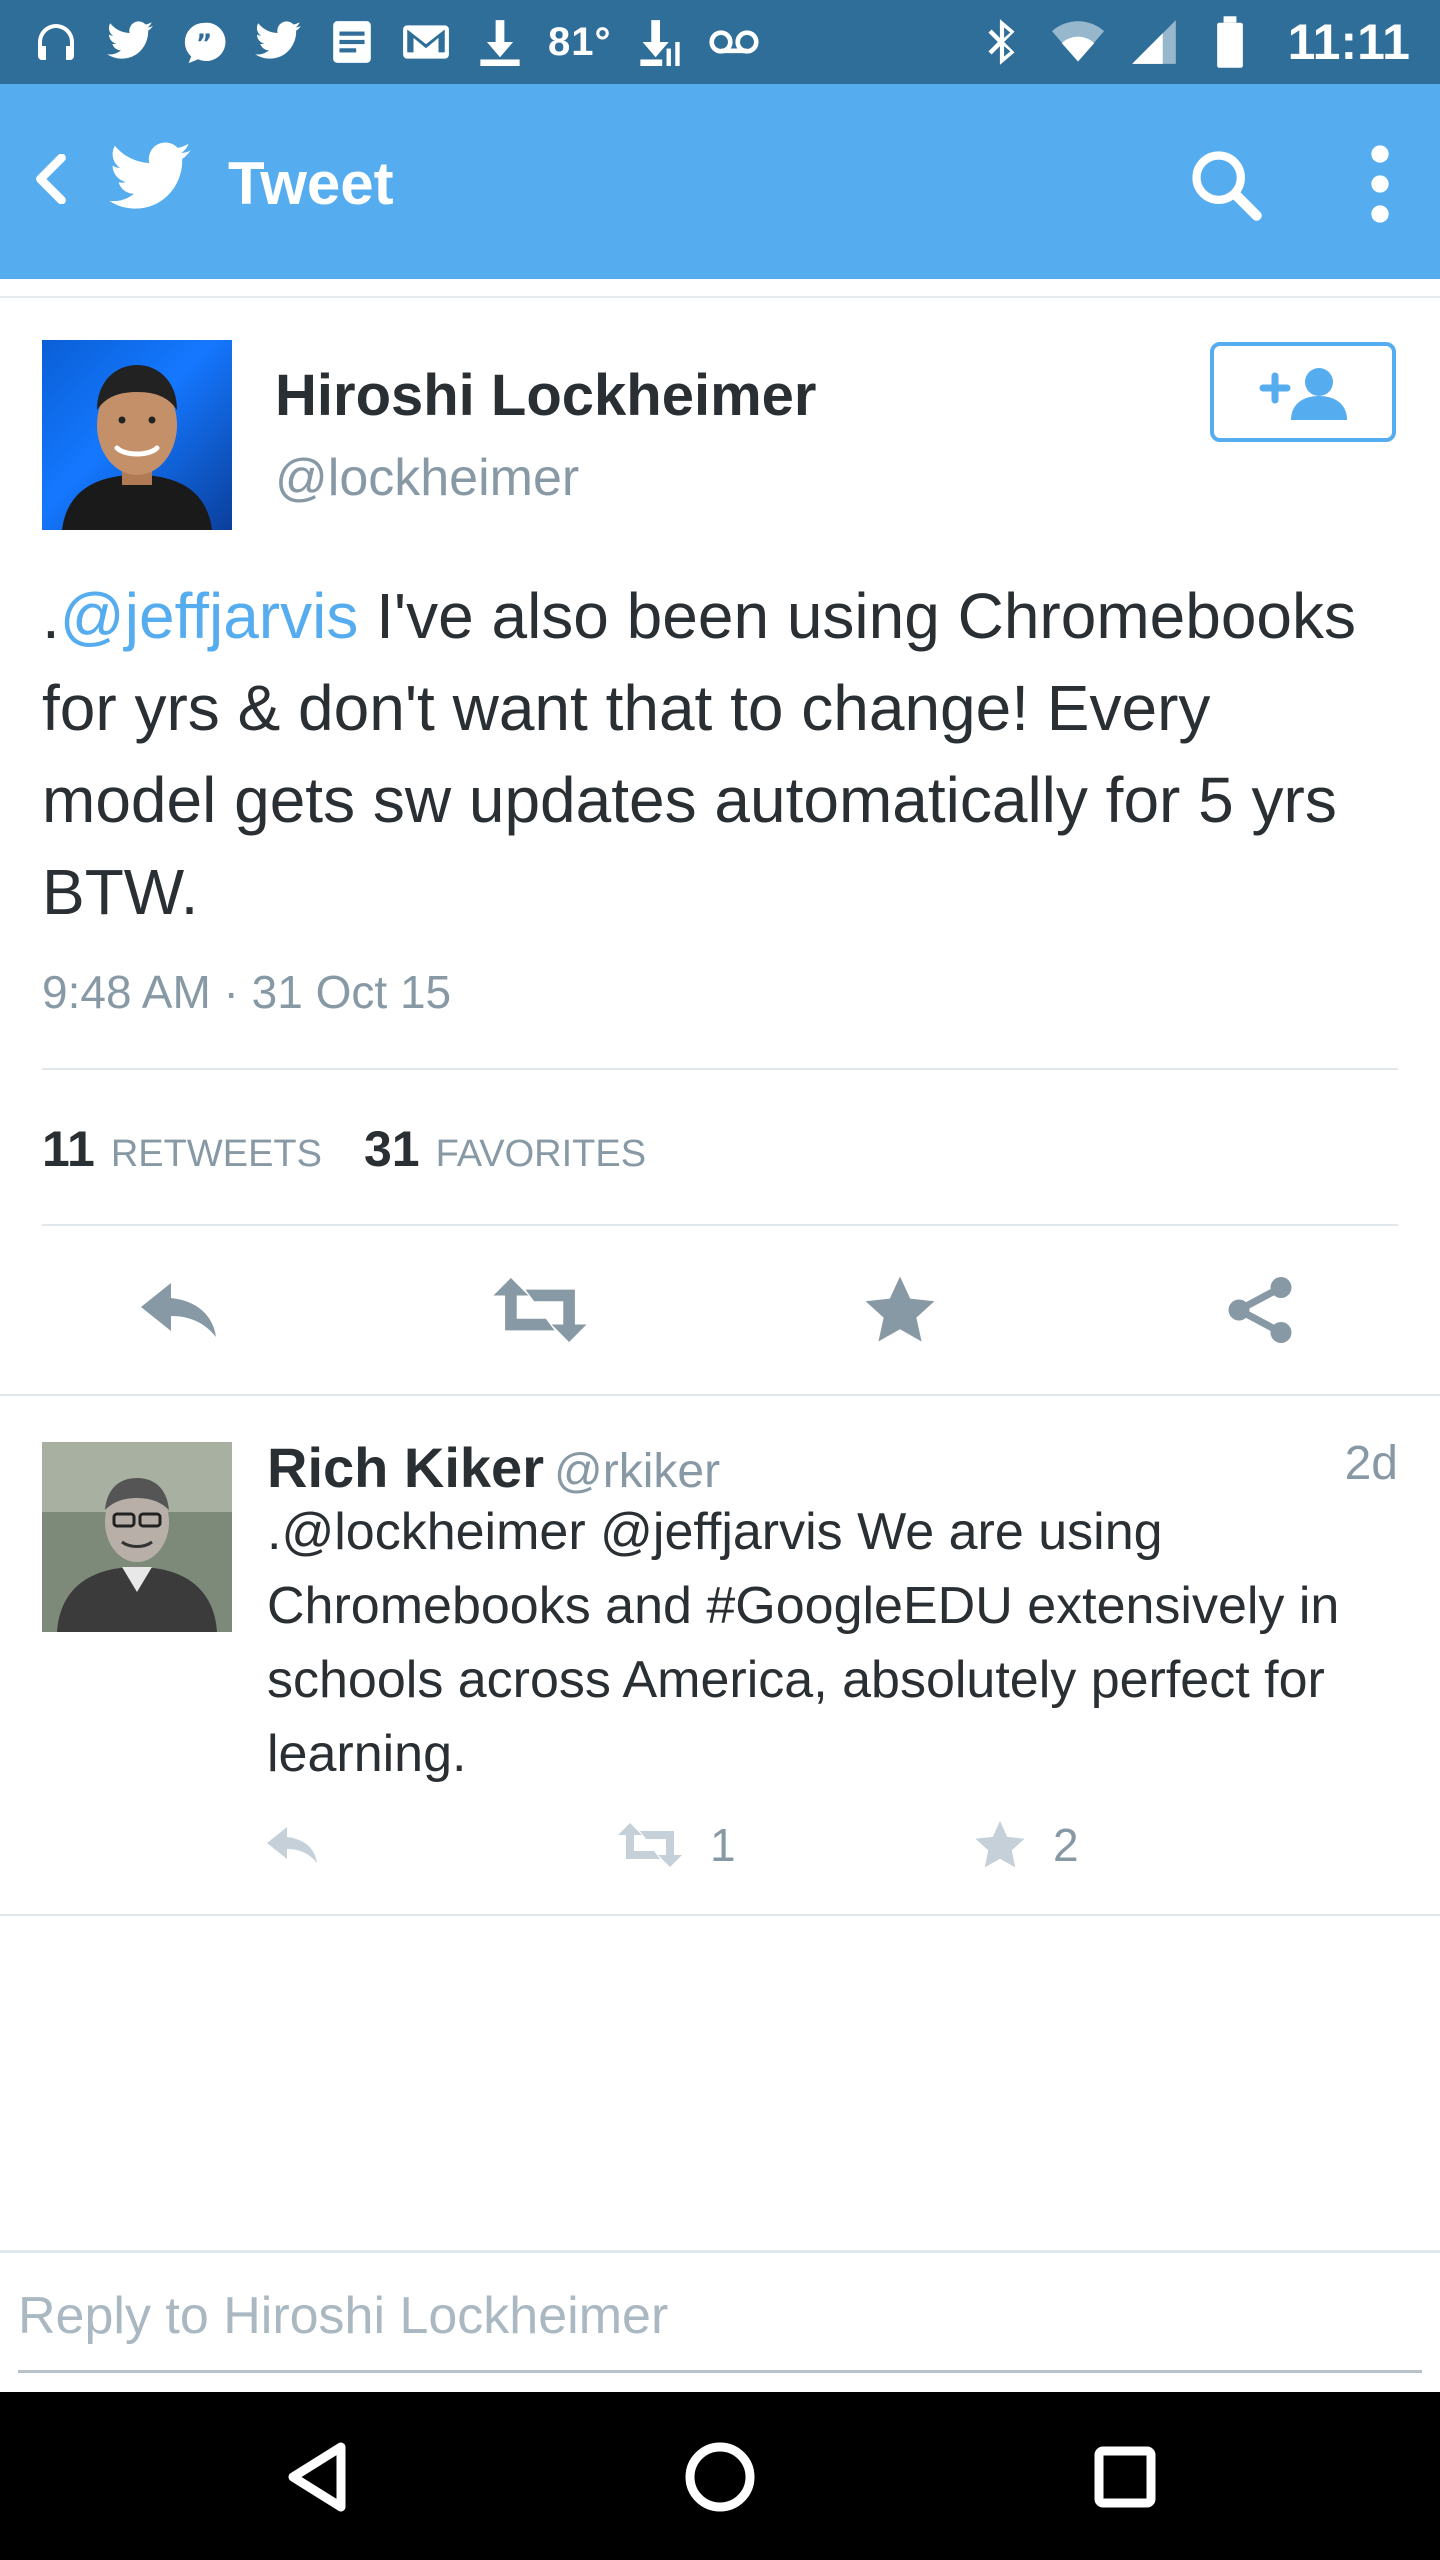 This screenshot has width=1440, height=2560. I want to click on reply-button, so click(180, 1310).